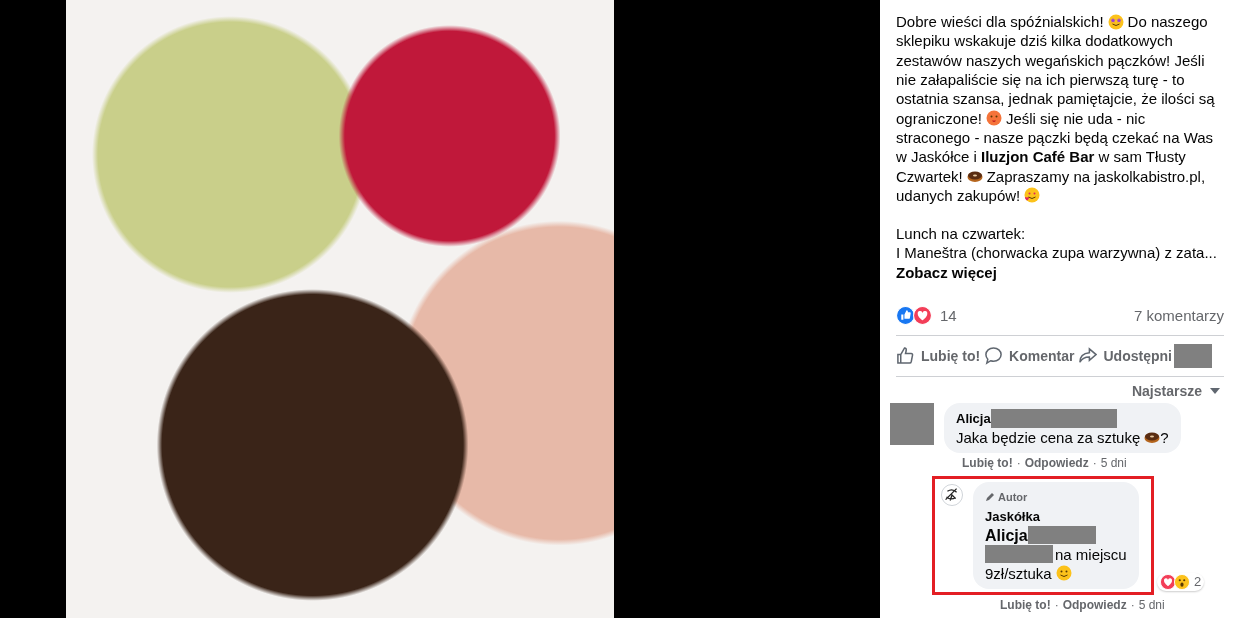  I want to click on post-text: udanych zakupów!, so click(958, 195).